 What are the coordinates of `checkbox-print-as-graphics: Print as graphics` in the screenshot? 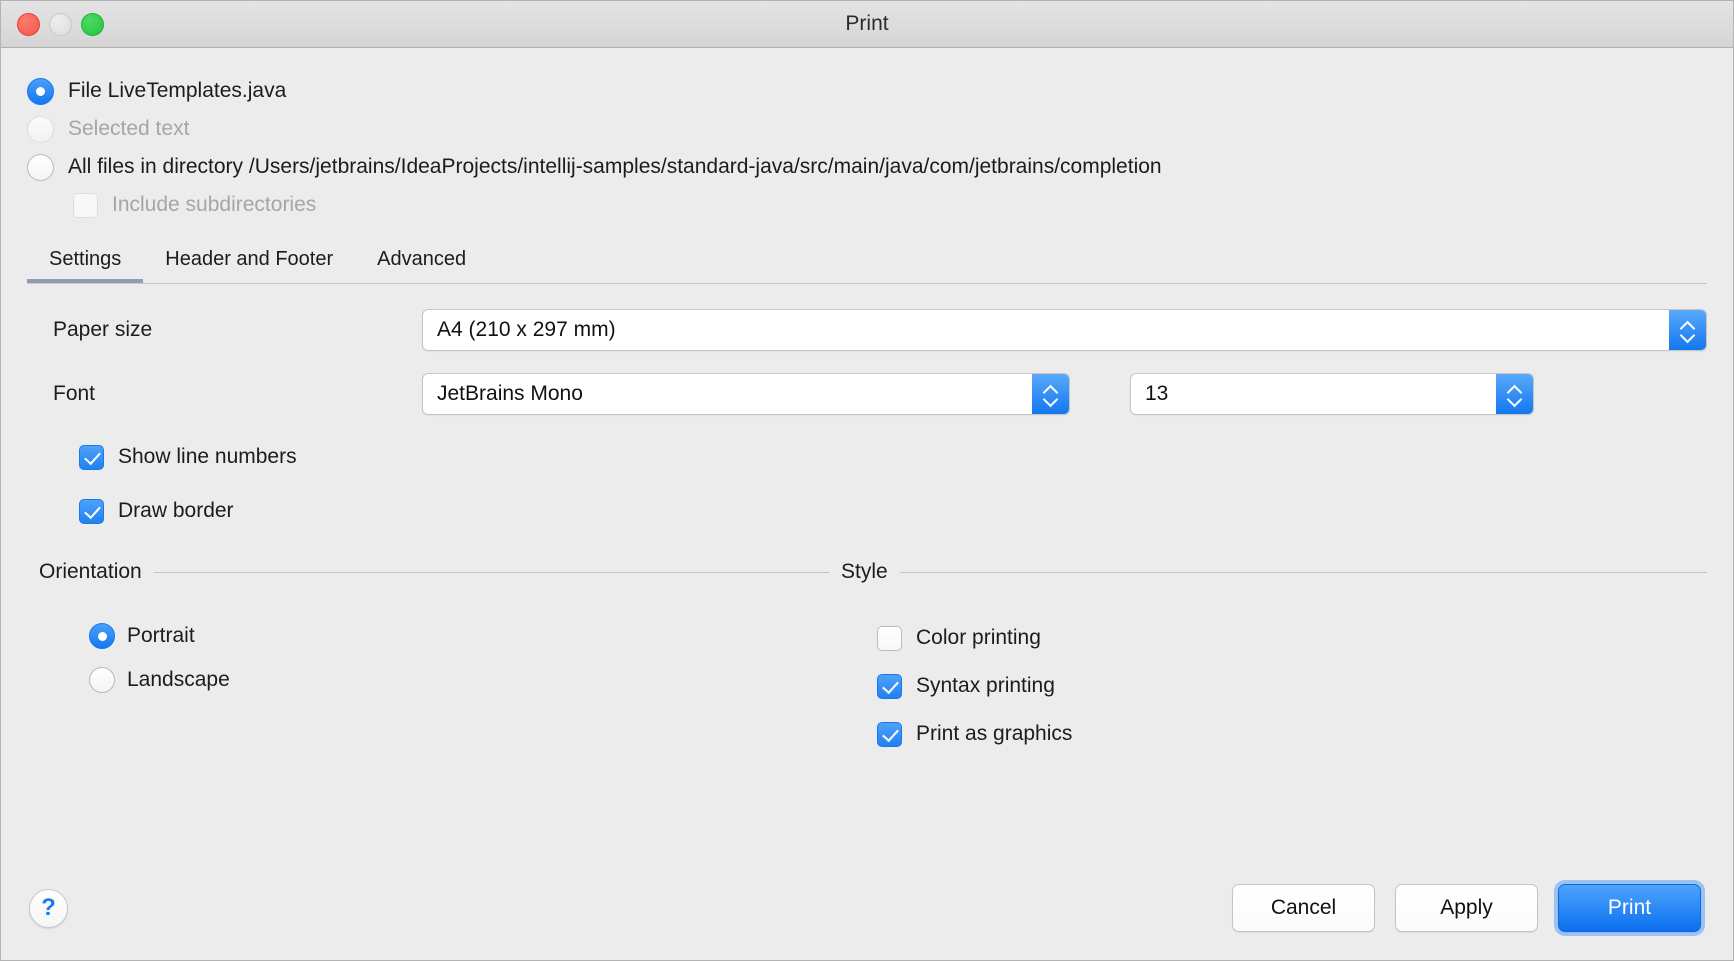 It's located at (1262, 734).